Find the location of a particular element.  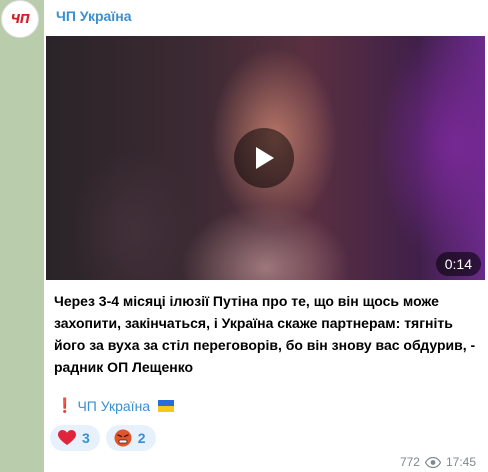

signature-label: ЧП Україна is located at coordinates (113, 406).